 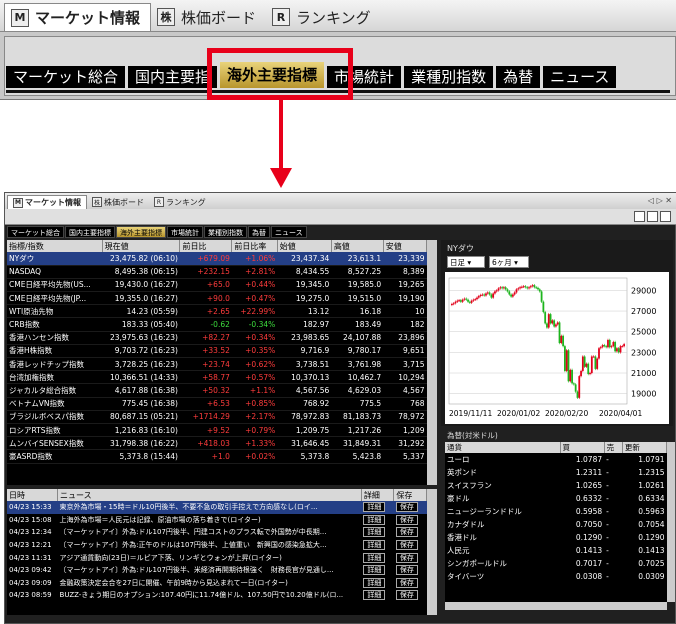 What do you see at coordinates (141, 404) in the screenshot?
I see `index-price: 775.45 (16:38)` at bounding box center [141, 404].